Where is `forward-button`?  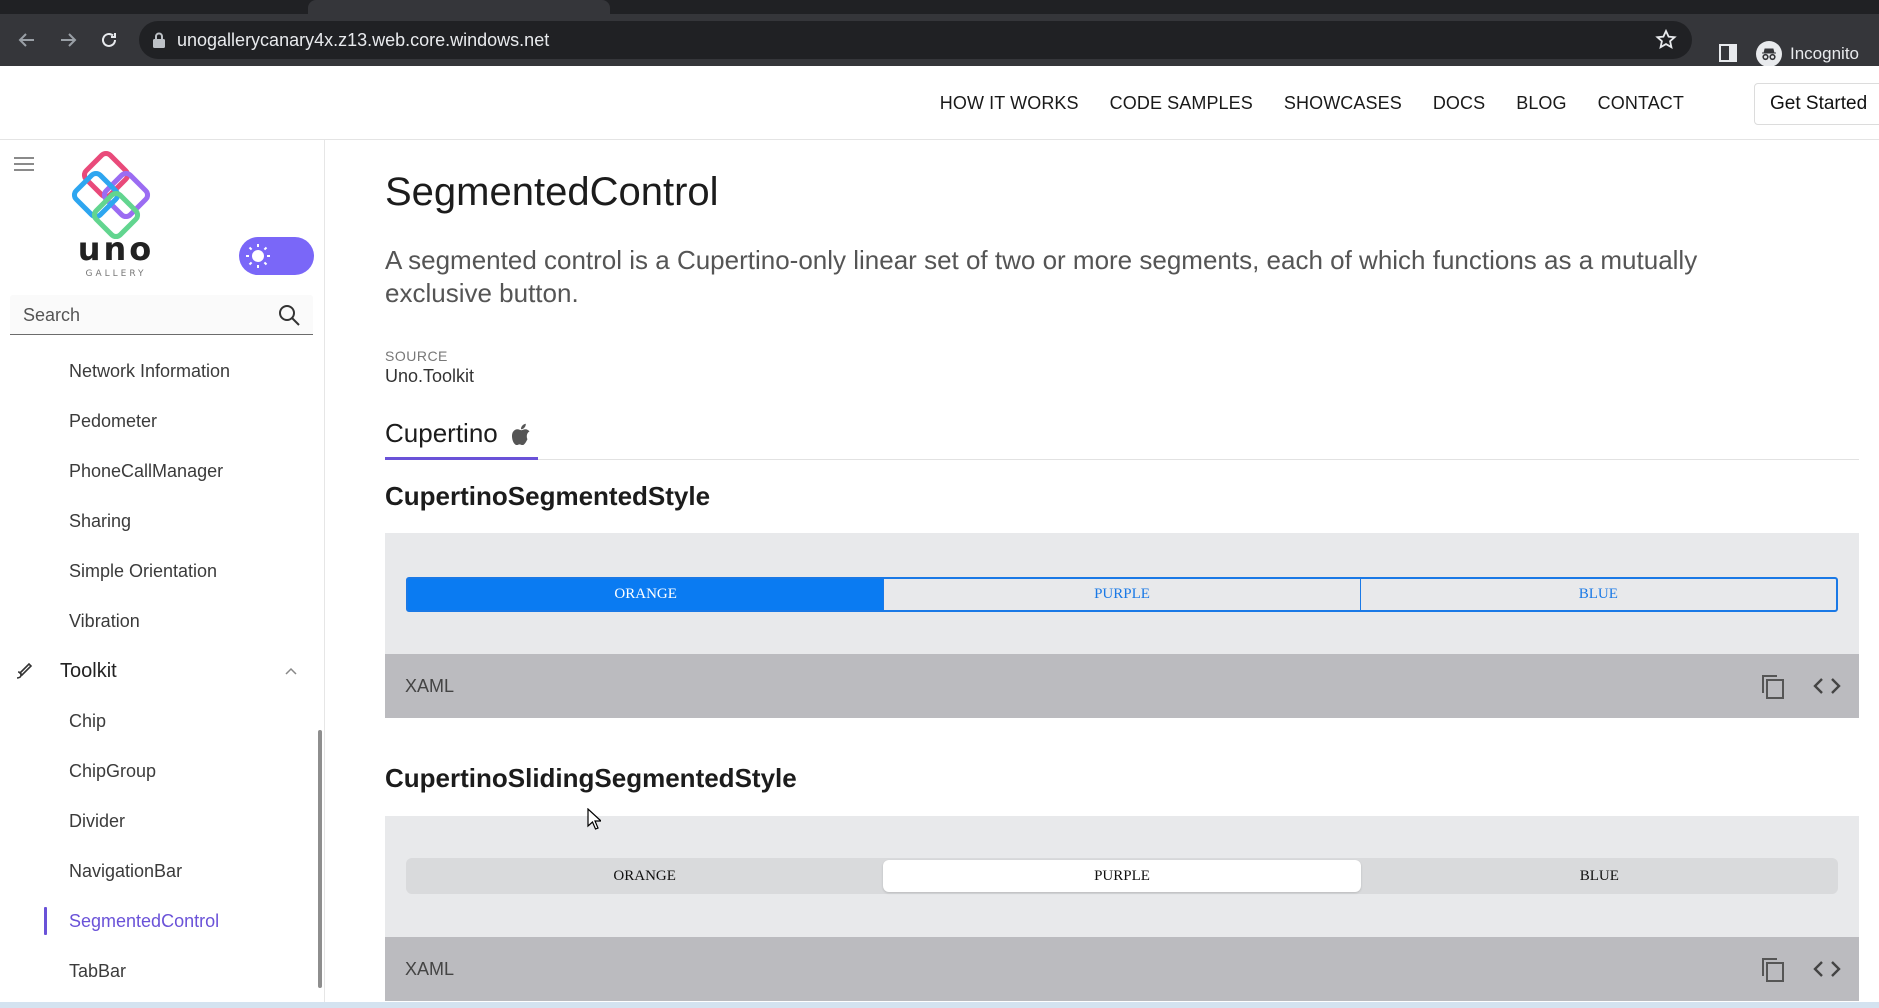 forward-button is located at coordinates (68, 40).